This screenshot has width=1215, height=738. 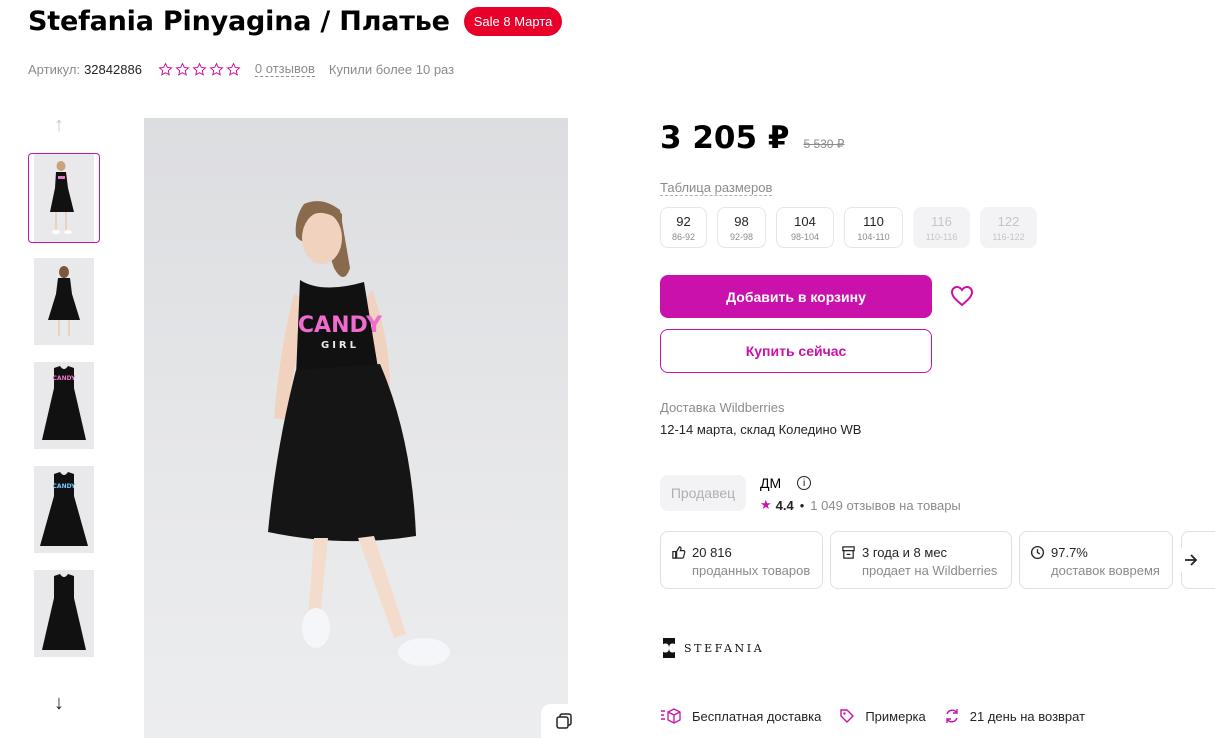 What do you see at coordinates (724, 648) in the screenshot?
I see `brand-name: STEFANIA` at bounding box center [724, 648].